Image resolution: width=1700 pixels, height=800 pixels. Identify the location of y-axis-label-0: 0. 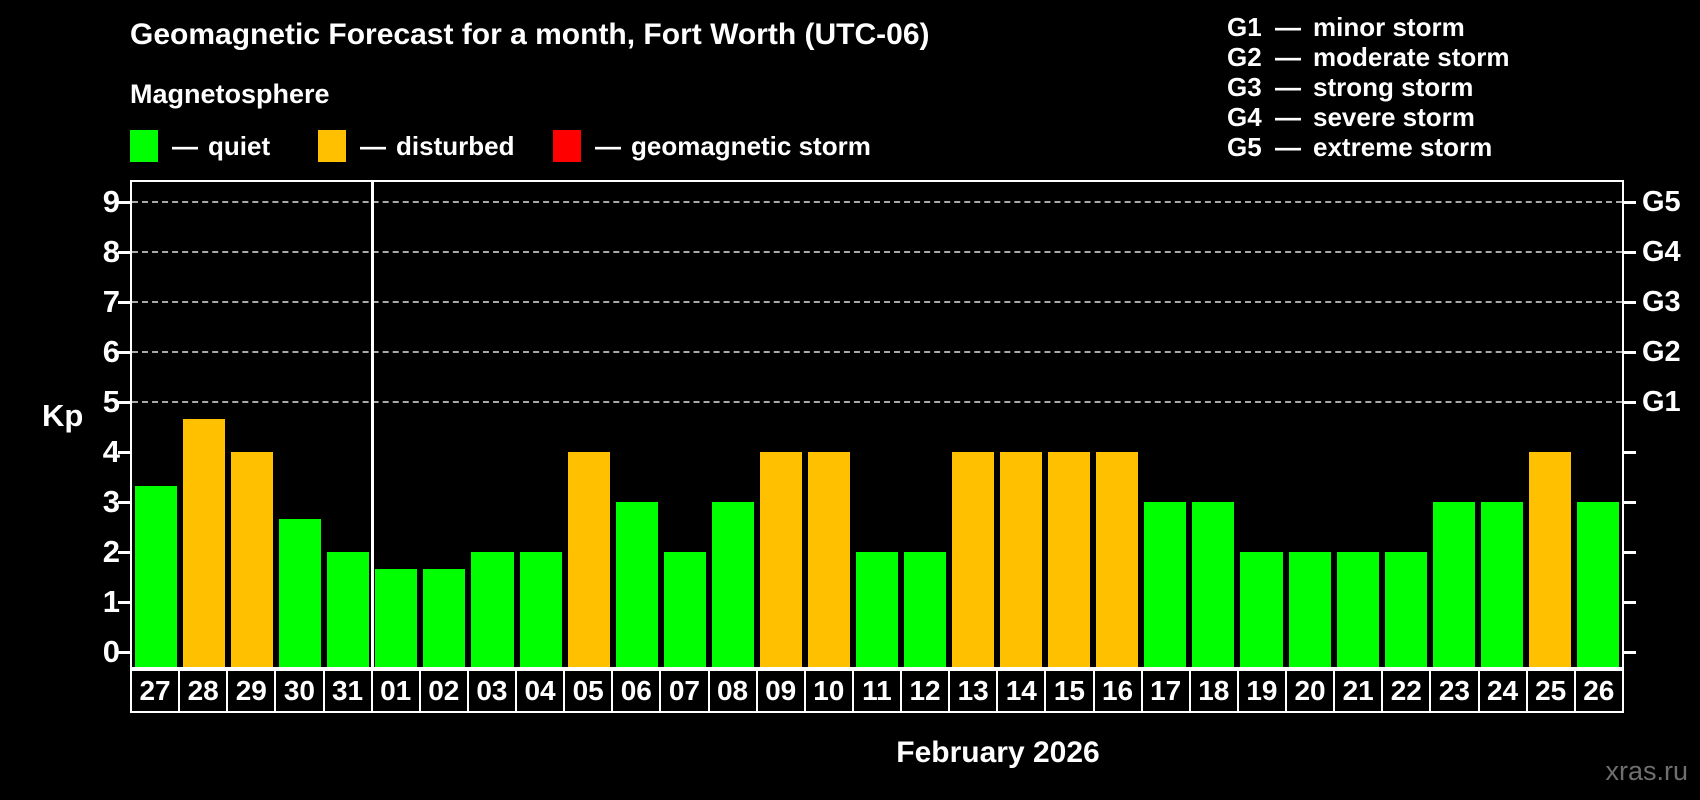
(111, 651).